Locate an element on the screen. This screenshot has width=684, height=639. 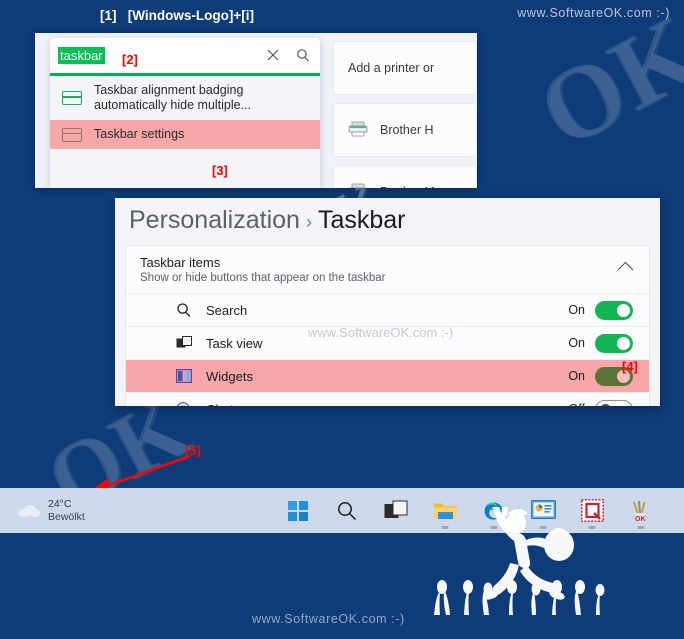
weather-widget: 24°C Bewölkt is located at coordinates (51, 511).